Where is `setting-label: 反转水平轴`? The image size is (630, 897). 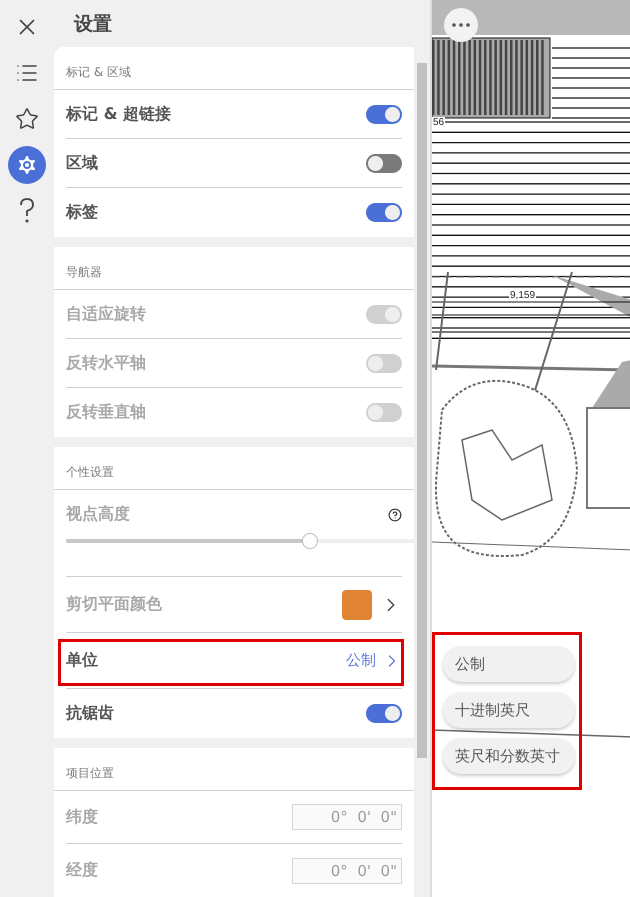
setting-label: 反转水平轴 is located at coordinates (106, 363).